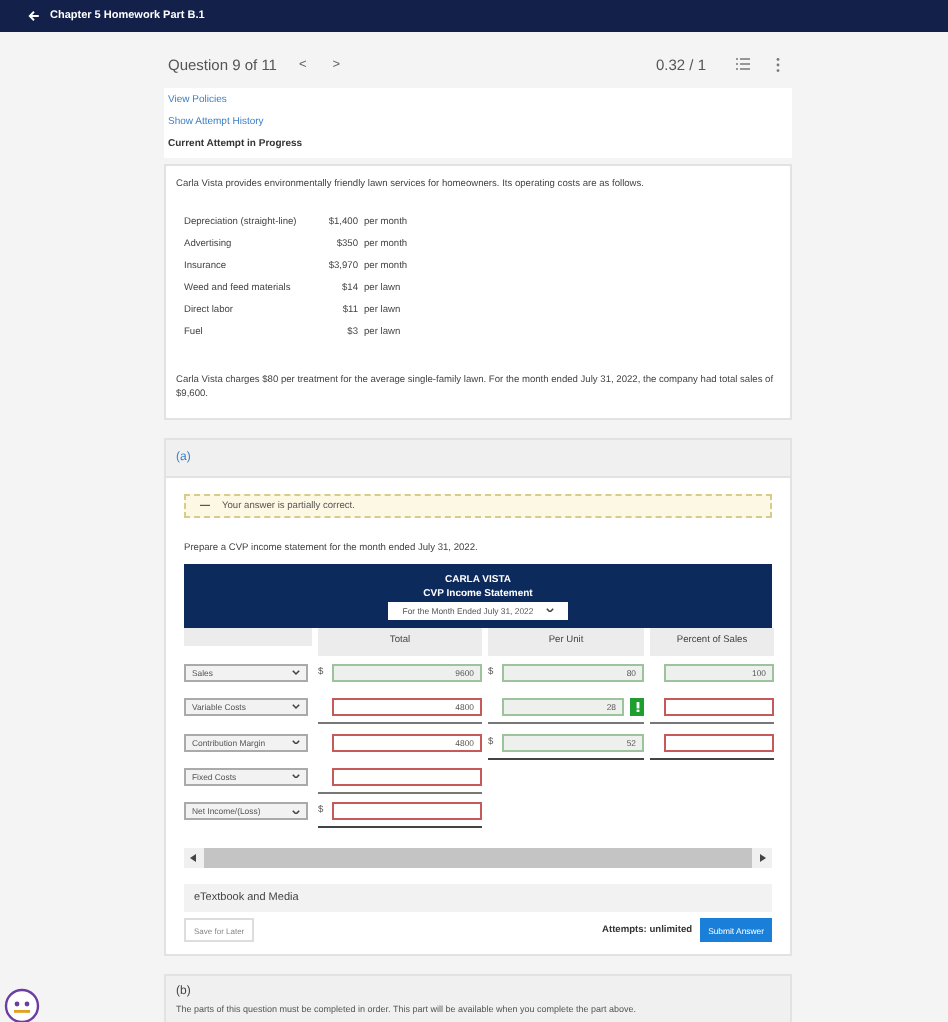 The image size is (948, 1022). What do you see at coordinates (22, 1005) in the screenshot?
I see `chat-widget-icon` at bounding box center [22, 1005].